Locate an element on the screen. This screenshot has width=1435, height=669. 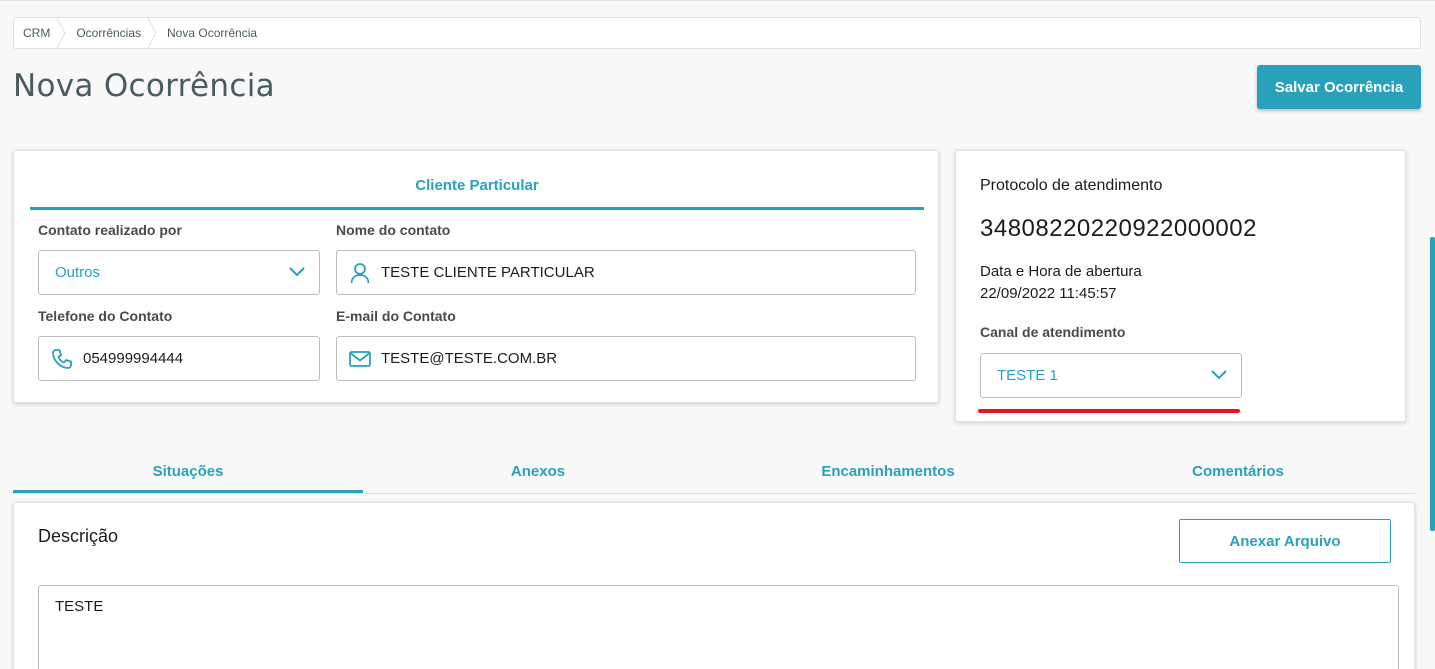
breadcrumb-label: Nova Ocorrência is located at coordinates (212, 33).